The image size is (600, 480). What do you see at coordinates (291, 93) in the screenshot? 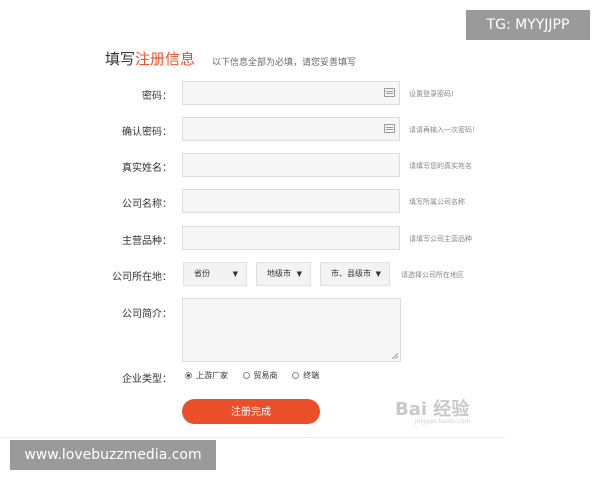
I see `password-field` at bounding box center [291, 93].